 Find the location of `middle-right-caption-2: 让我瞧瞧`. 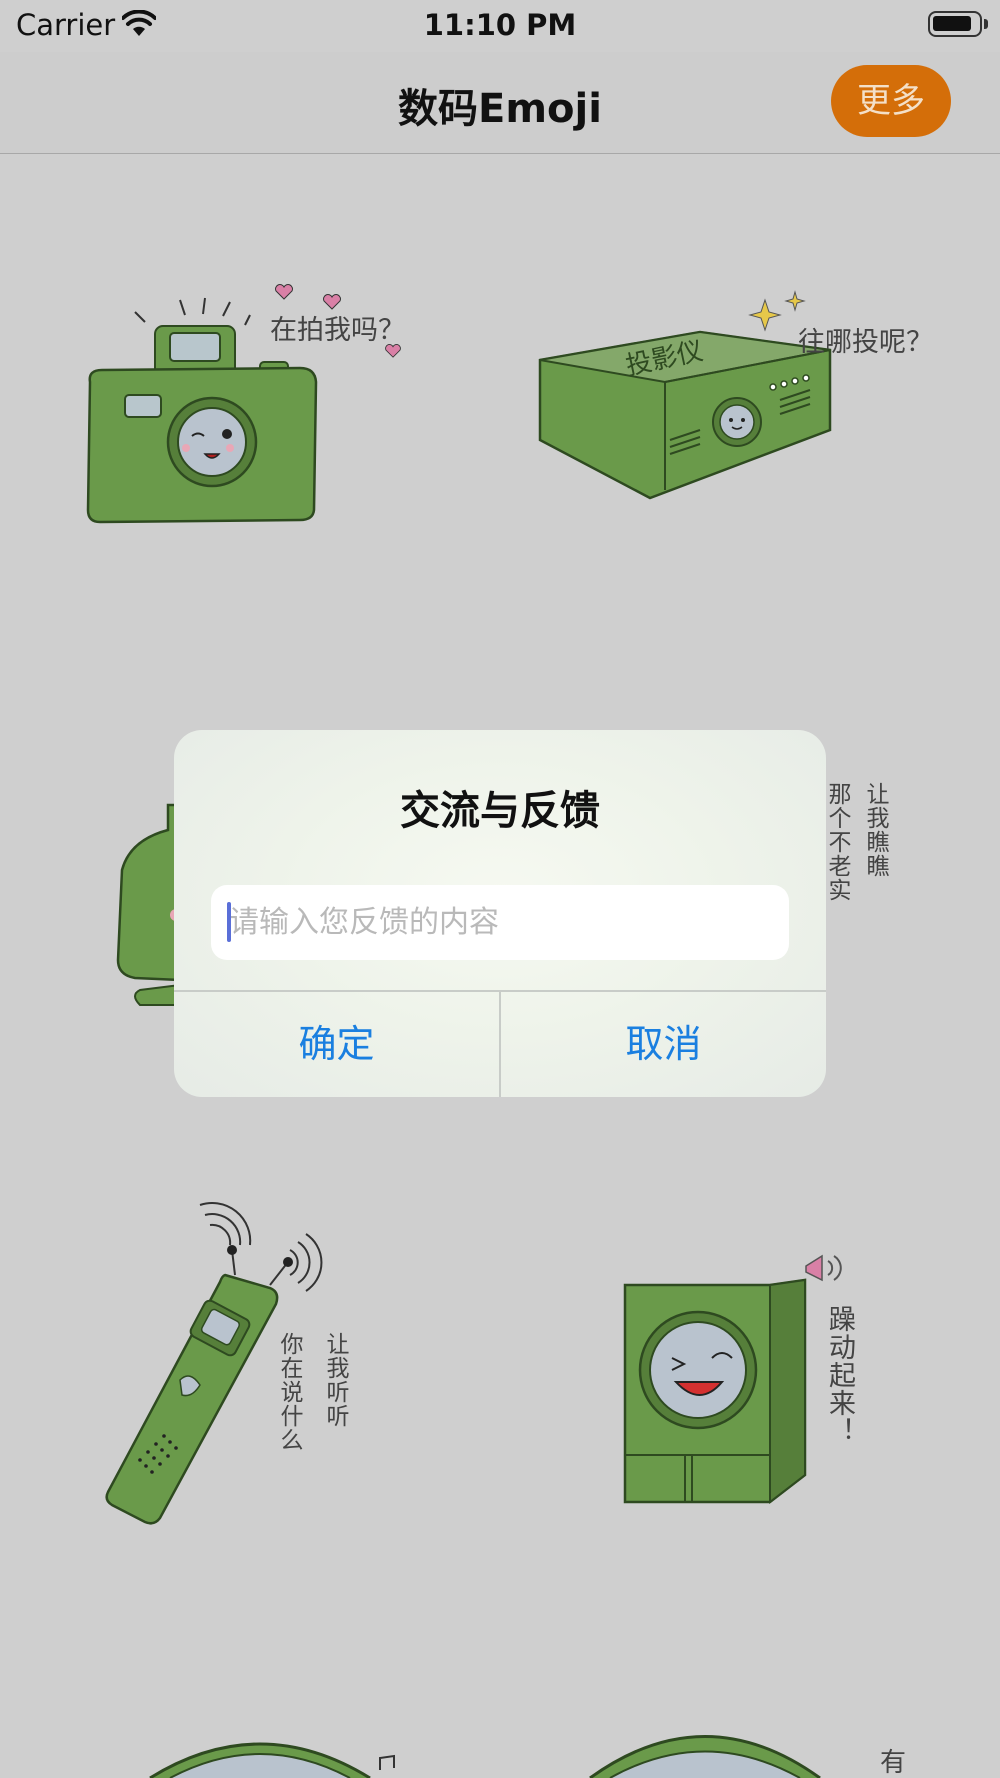

middle-right-caption-2: 让我瞧瞧 is located at coordinates (875, 830).